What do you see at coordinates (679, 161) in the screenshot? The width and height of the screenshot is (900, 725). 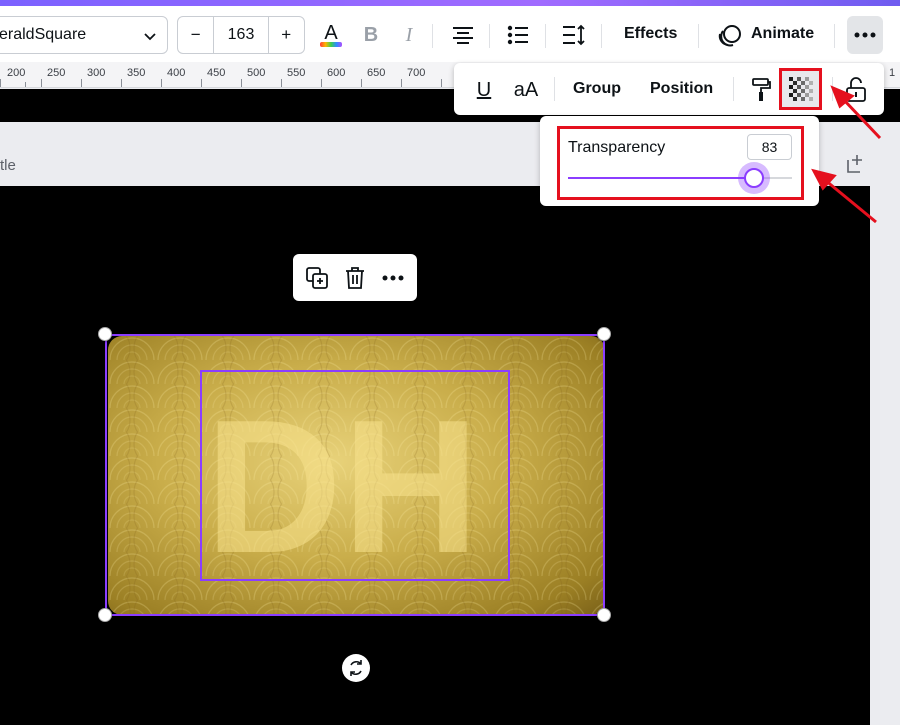 I see `transparency-popover: Transparency 83` at bounding box center [679, 161].